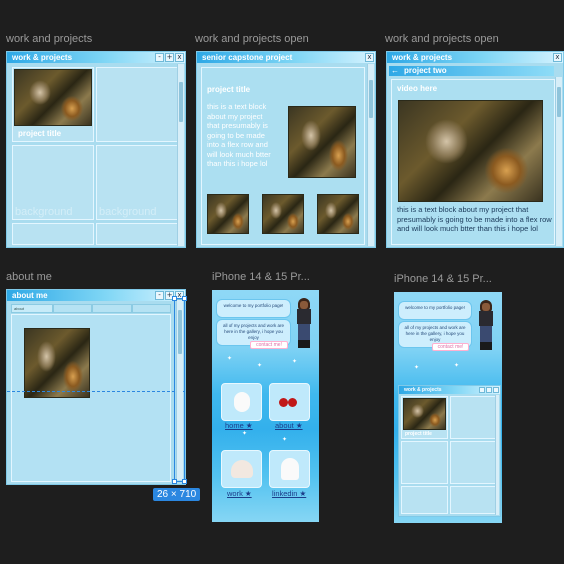 This screenshot has height=564, width=564. Describe the element at coordinates (482, 390) in the screenshot. I see `minimize-button` at that location.